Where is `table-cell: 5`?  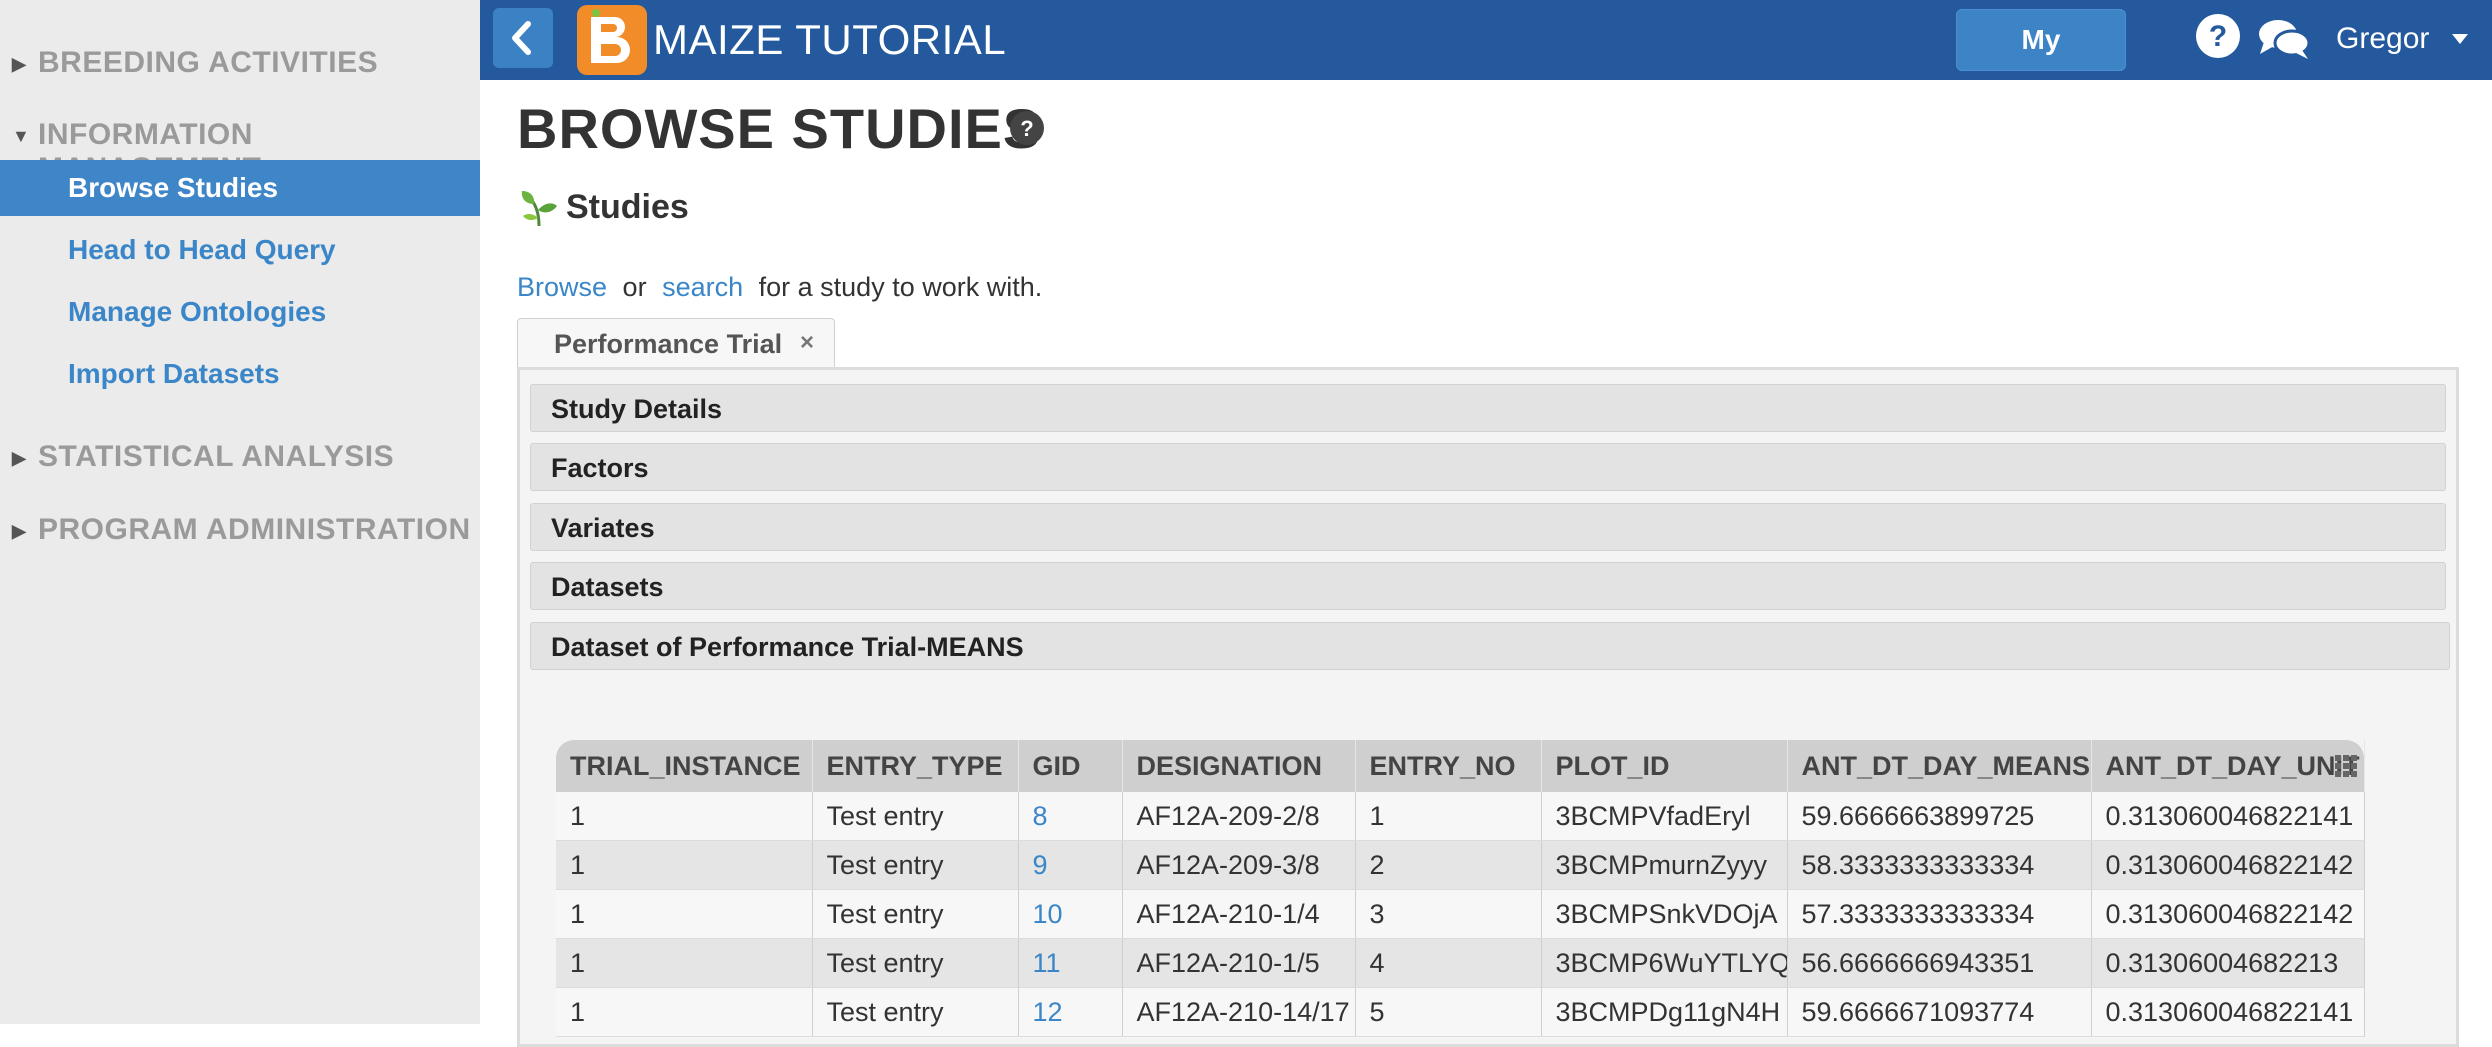
table-cell: 5 is located at coordinates (1448, 1012).